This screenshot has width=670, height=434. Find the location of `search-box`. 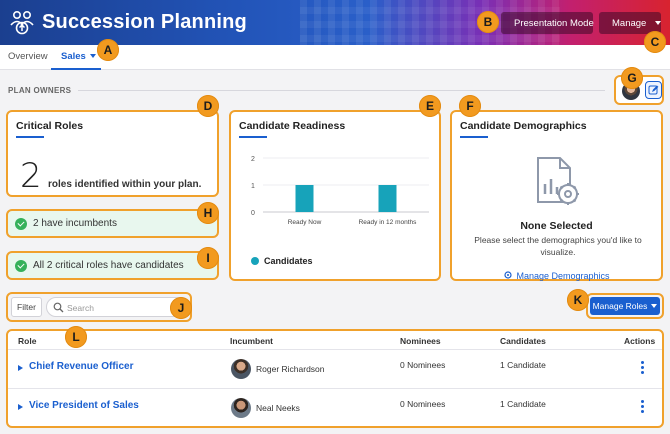

search-box is located at coordinates (116, 307).